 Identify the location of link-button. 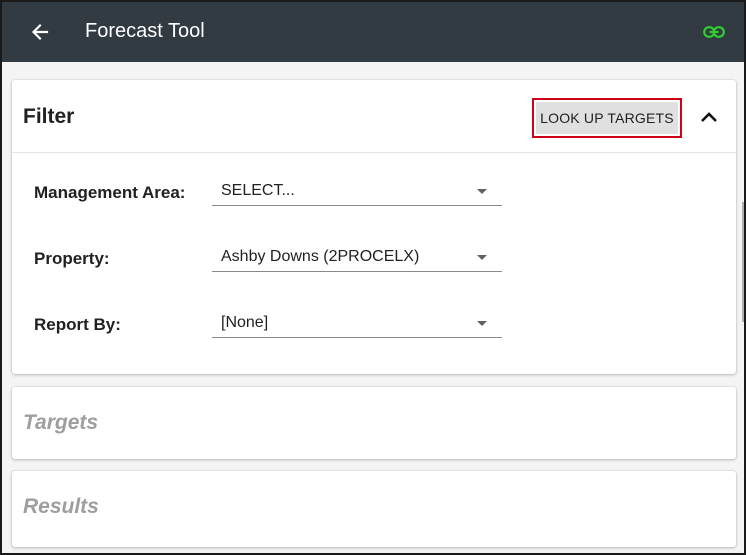
(714, 32).